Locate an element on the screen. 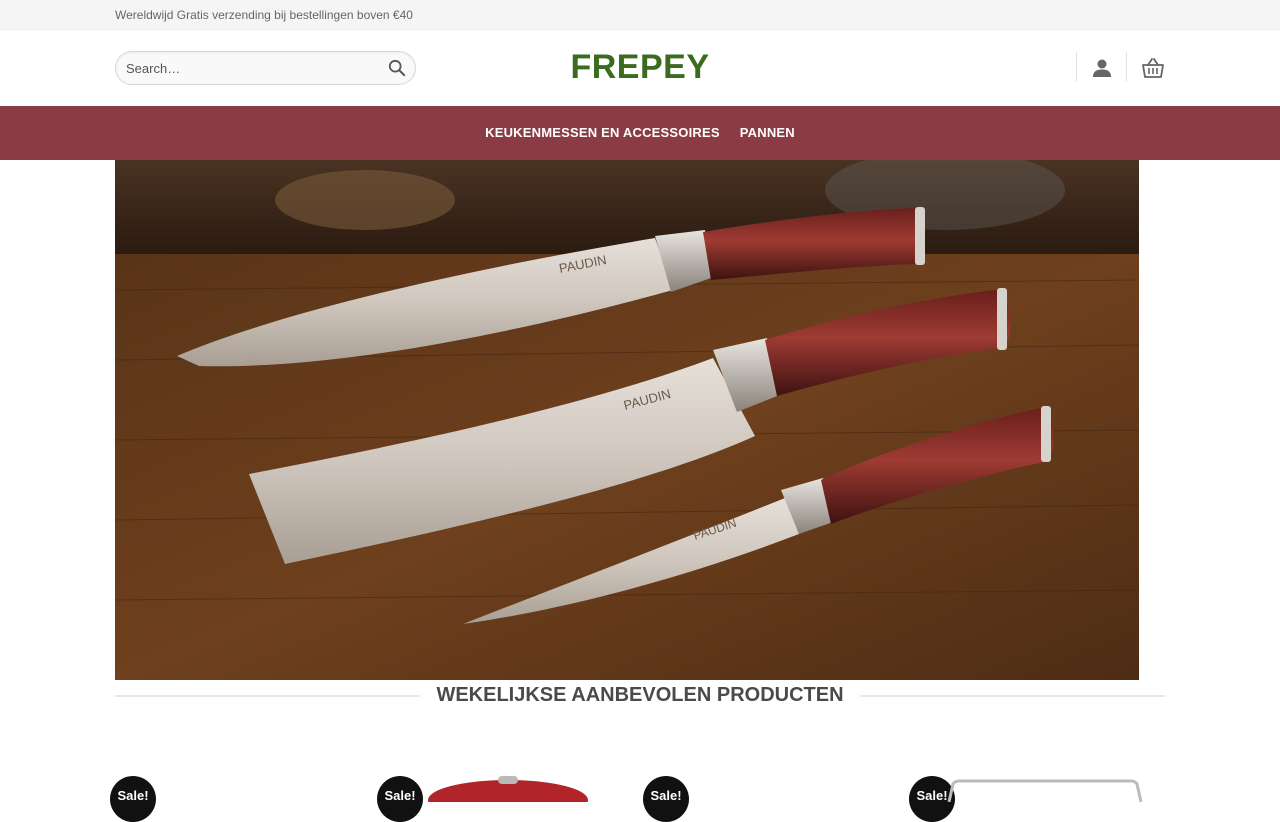 The width and height of the screenshot is (1280, 822). pan-product-image is located at coordinates (508, 789).